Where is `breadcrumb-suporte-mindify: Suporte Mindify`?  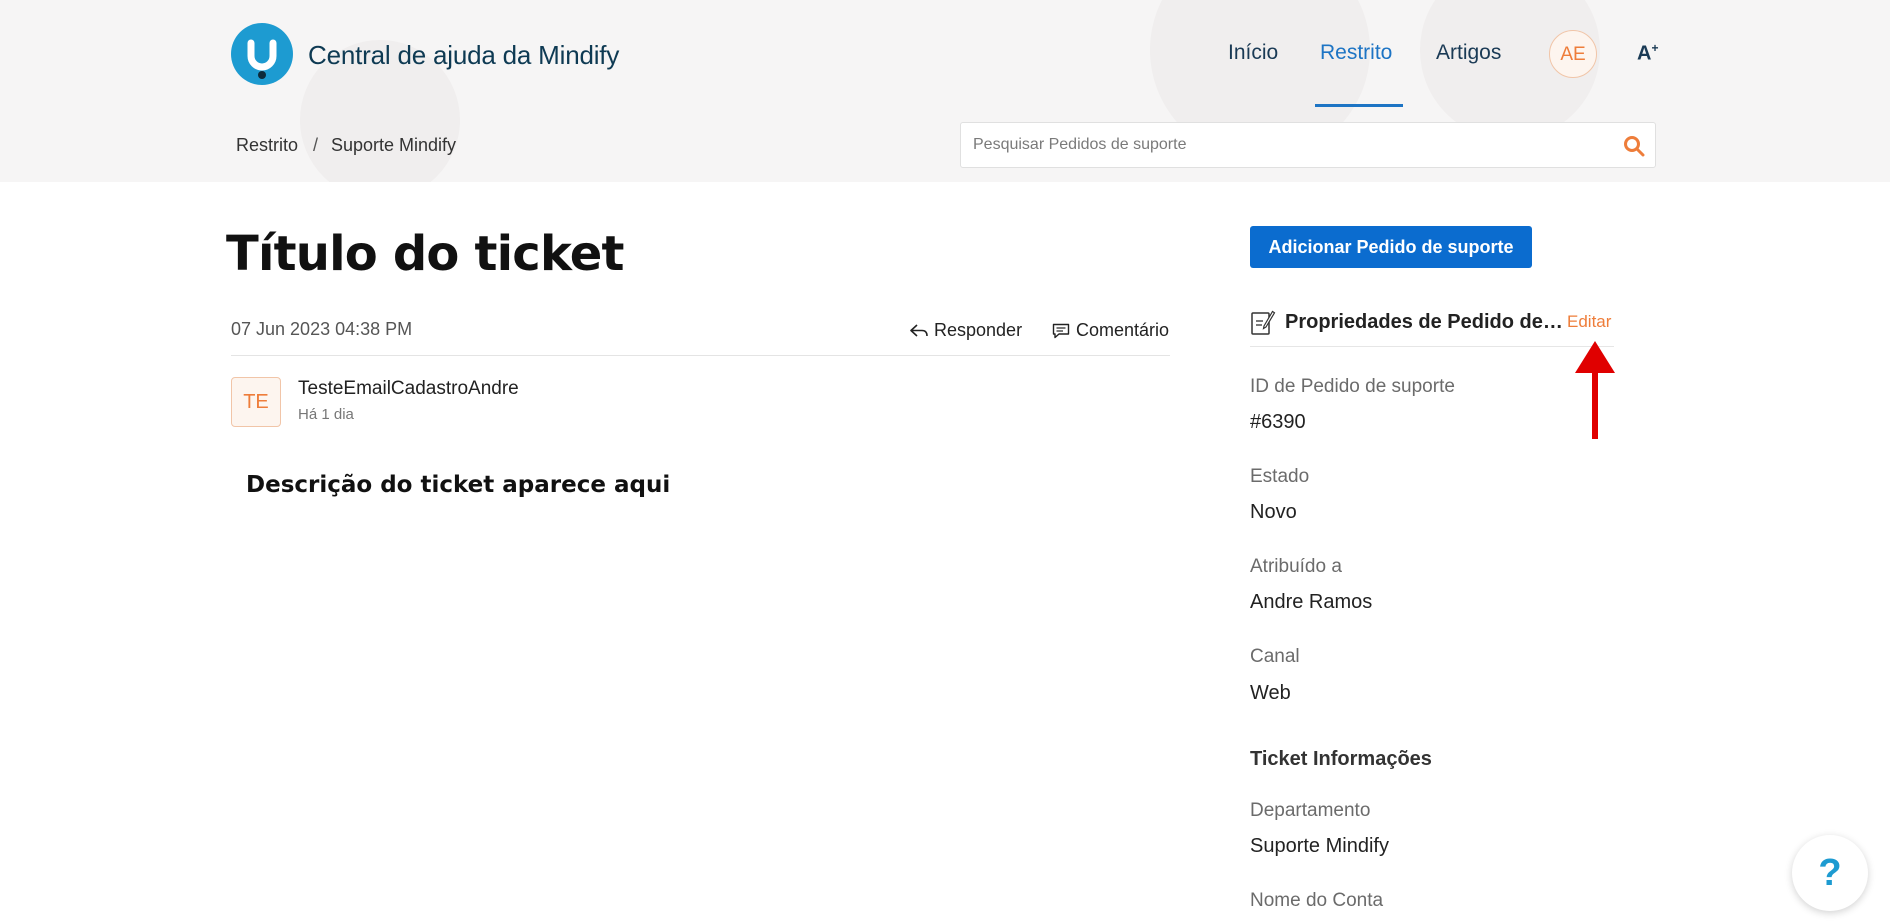 breadcrumb-suporte-mindify: Suporte Mindify is located at coordinates (393, 145).